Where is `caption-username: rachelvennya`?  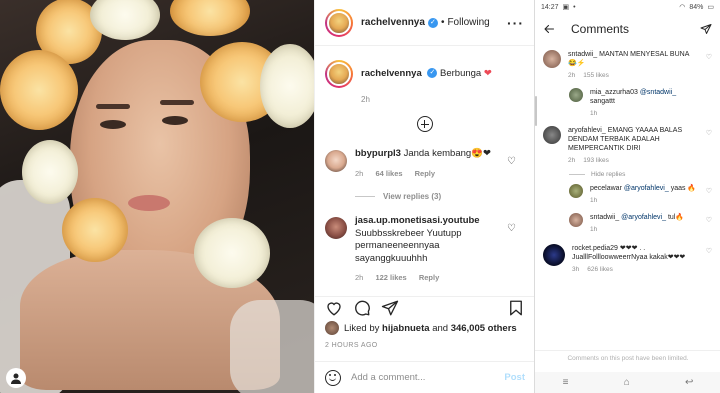
caption-username: rachelvennya is located at coordinates (391, 73).